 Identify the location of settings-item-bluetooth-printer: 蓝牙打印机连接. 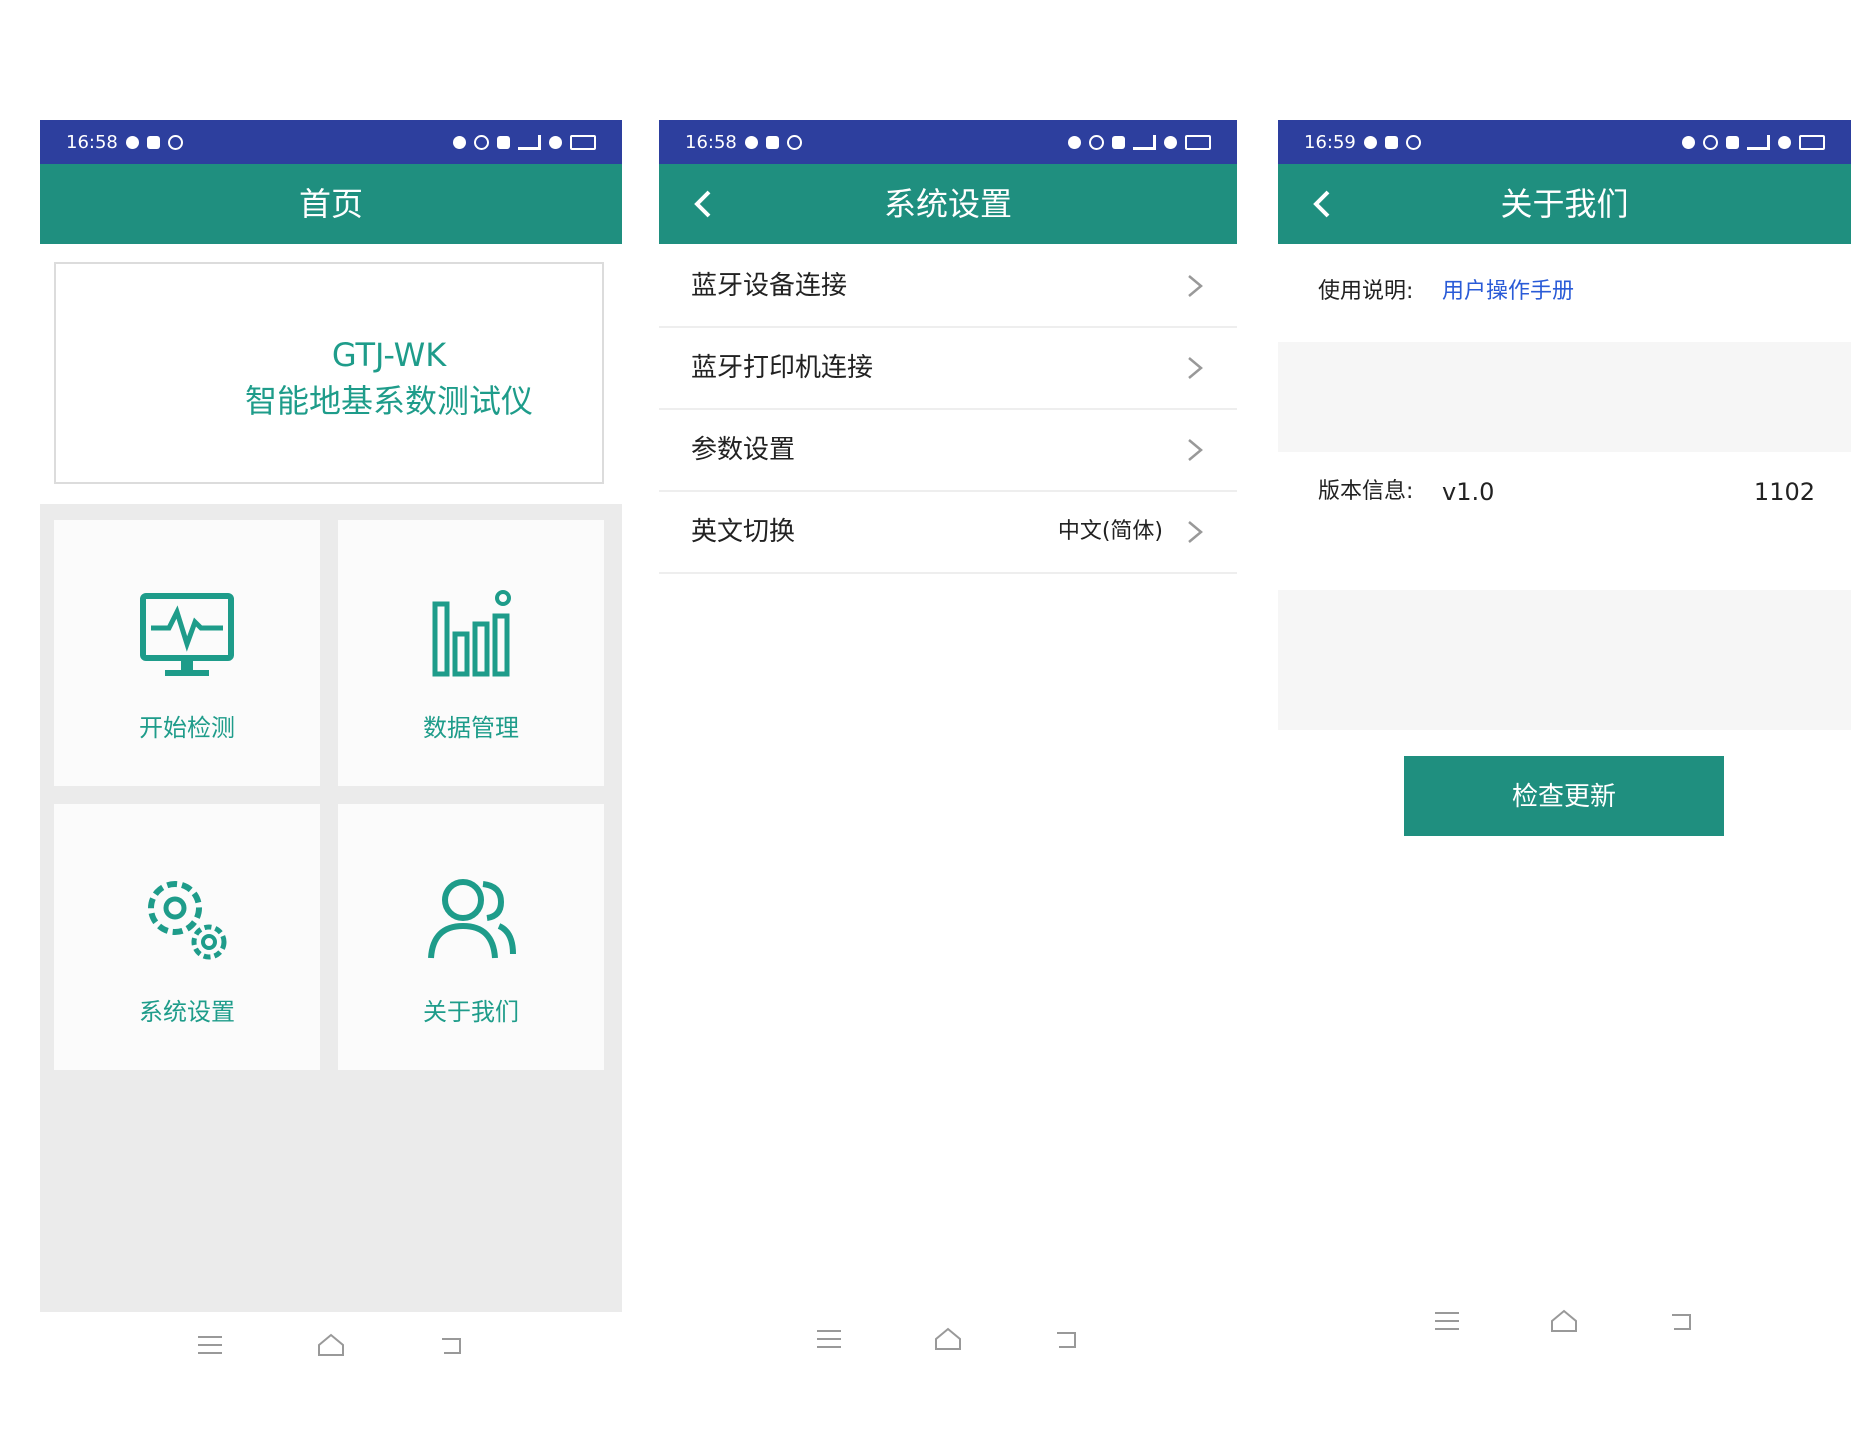
(948, 369).